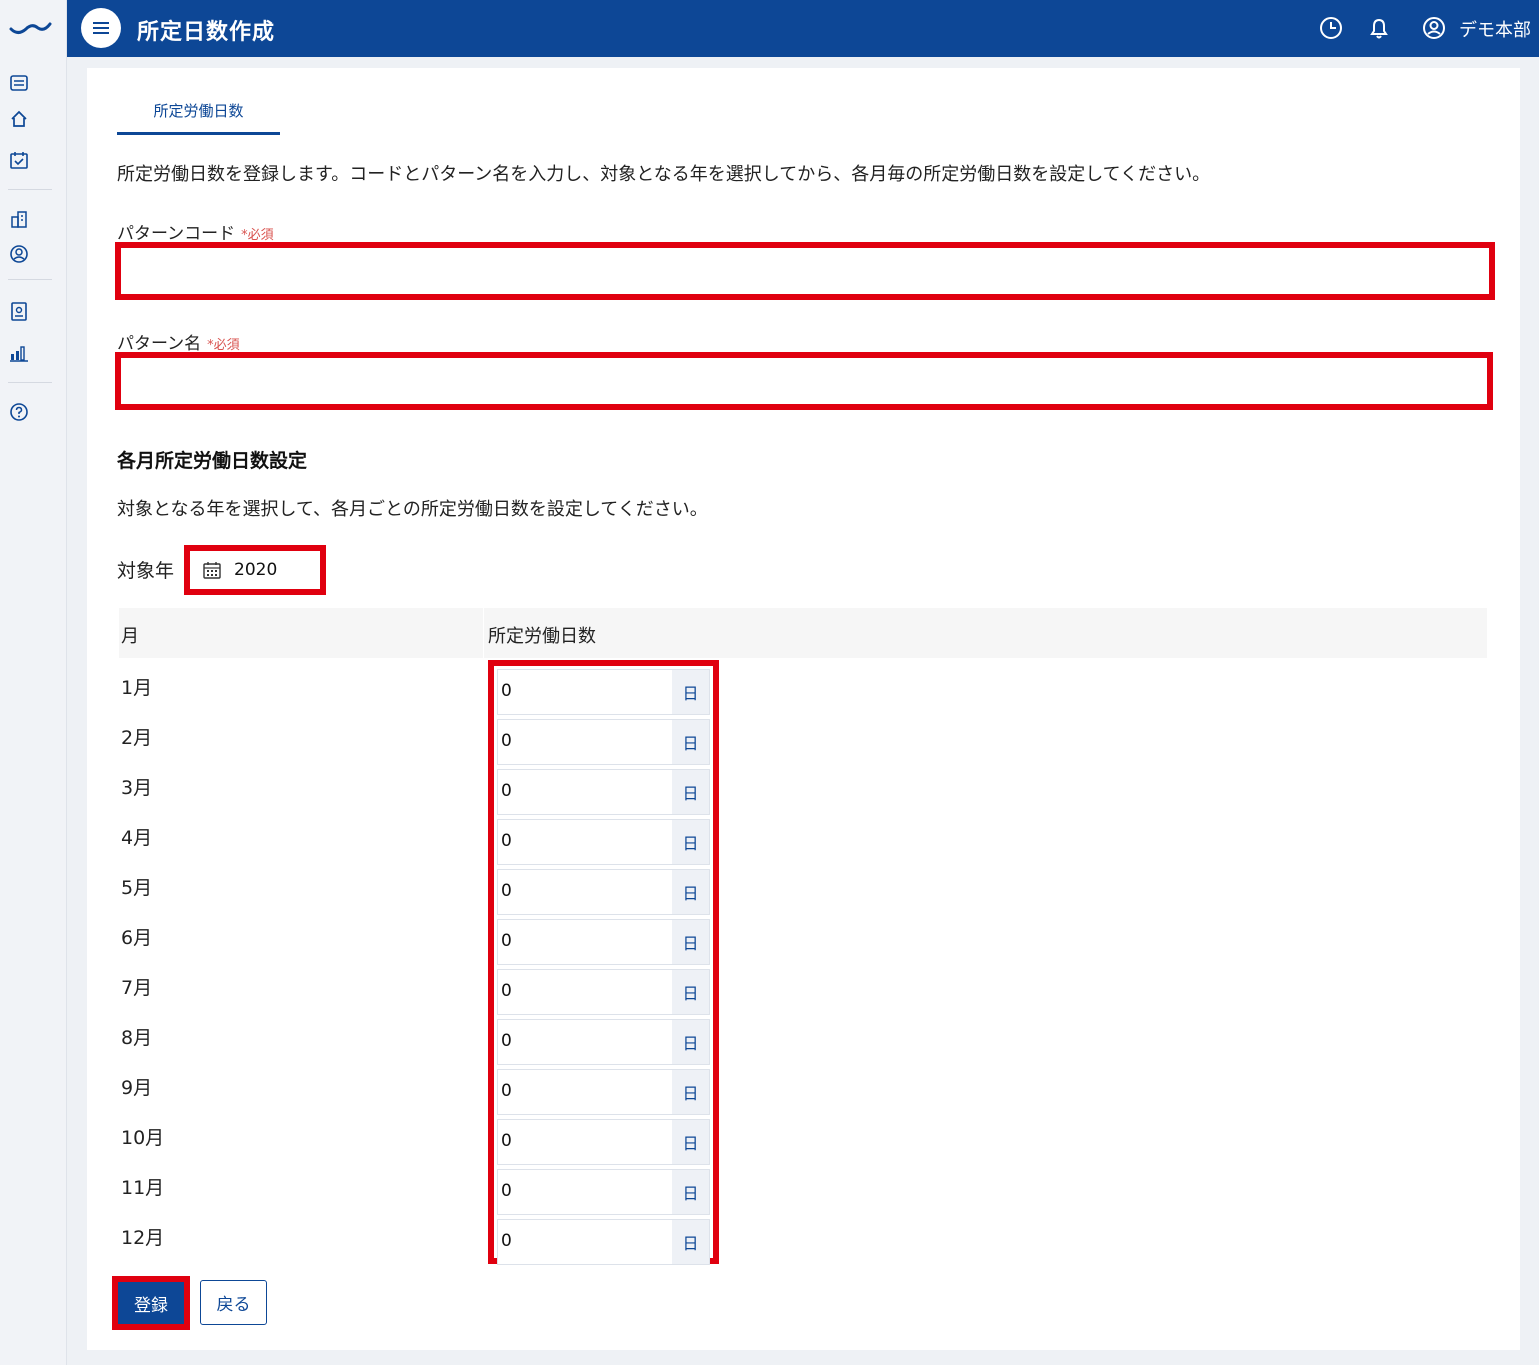 This screenshot has height=1365, width=1539. What do you see at coordinates (212, 461) in the screenshot?
I see `section-title: 各月所定労働日数設定` at bounding box center [212, 461].